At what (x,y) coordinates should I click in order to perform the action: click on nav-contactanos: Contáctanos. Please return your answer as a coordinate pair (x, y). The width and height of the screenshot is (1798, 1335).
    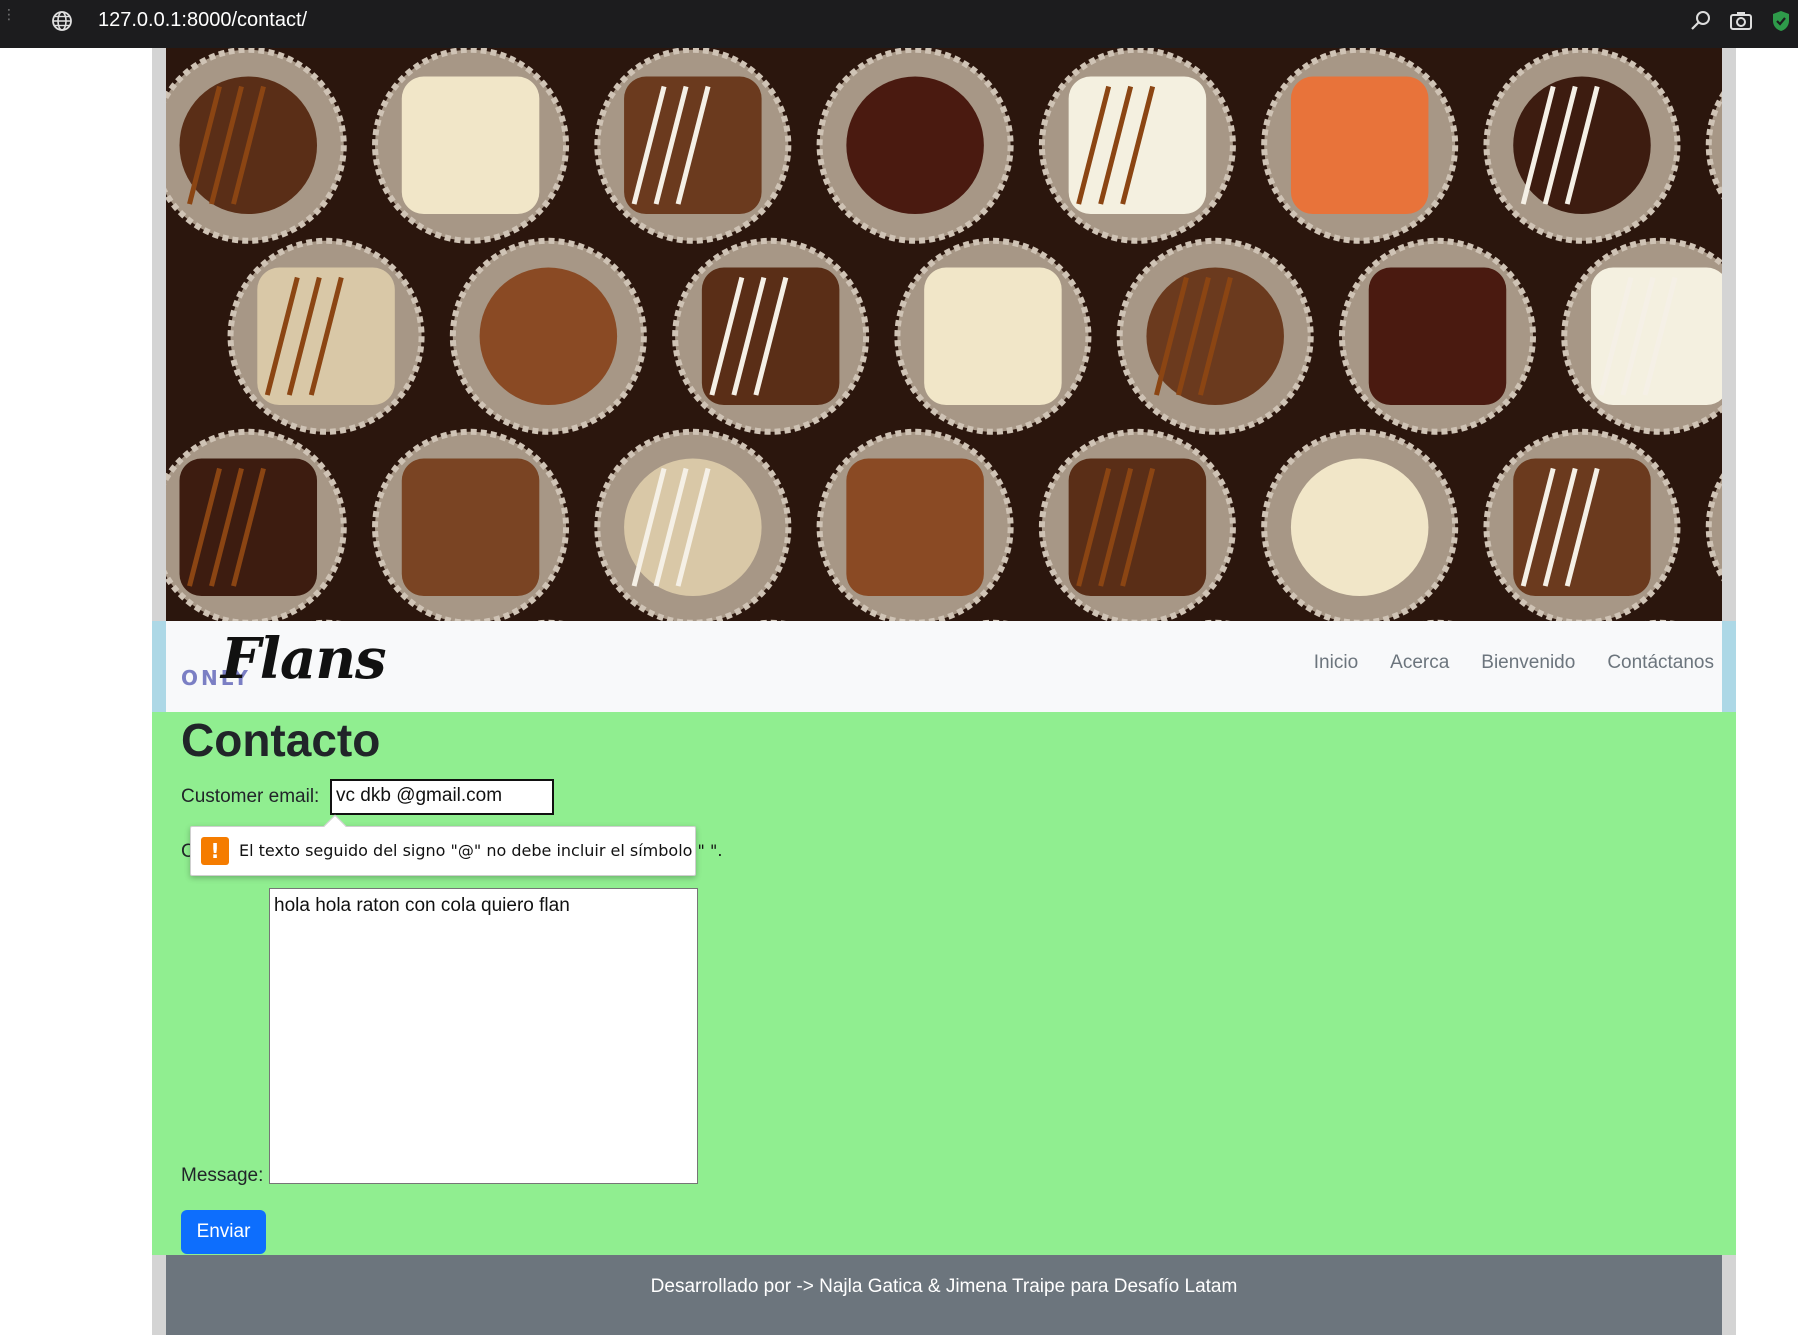
    Looking at the image, I should click on (1660, 663).